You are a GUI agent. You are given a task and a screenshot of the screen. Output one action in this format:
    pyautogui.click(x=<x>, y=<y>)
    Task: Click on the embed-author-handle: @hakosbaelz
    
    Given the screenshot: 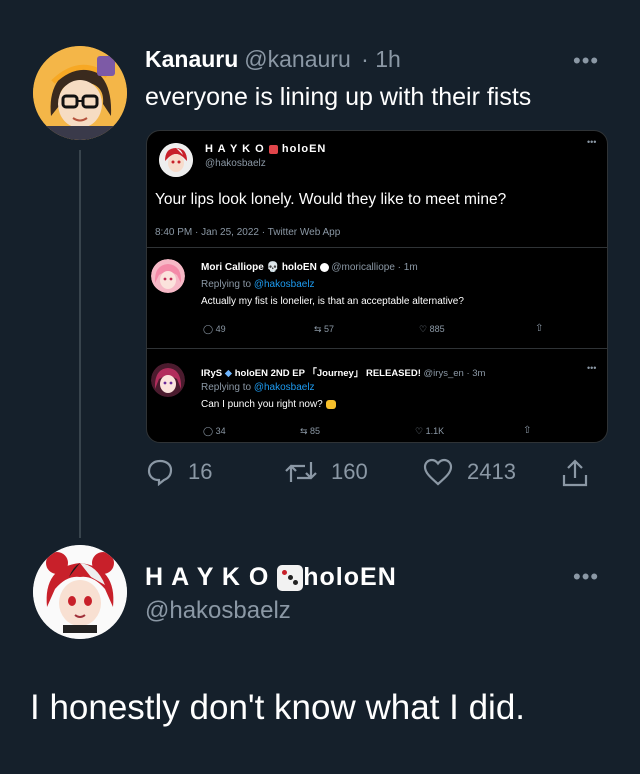 What is the action you would take?
    pyautogui.click(x=235, y=163)
    